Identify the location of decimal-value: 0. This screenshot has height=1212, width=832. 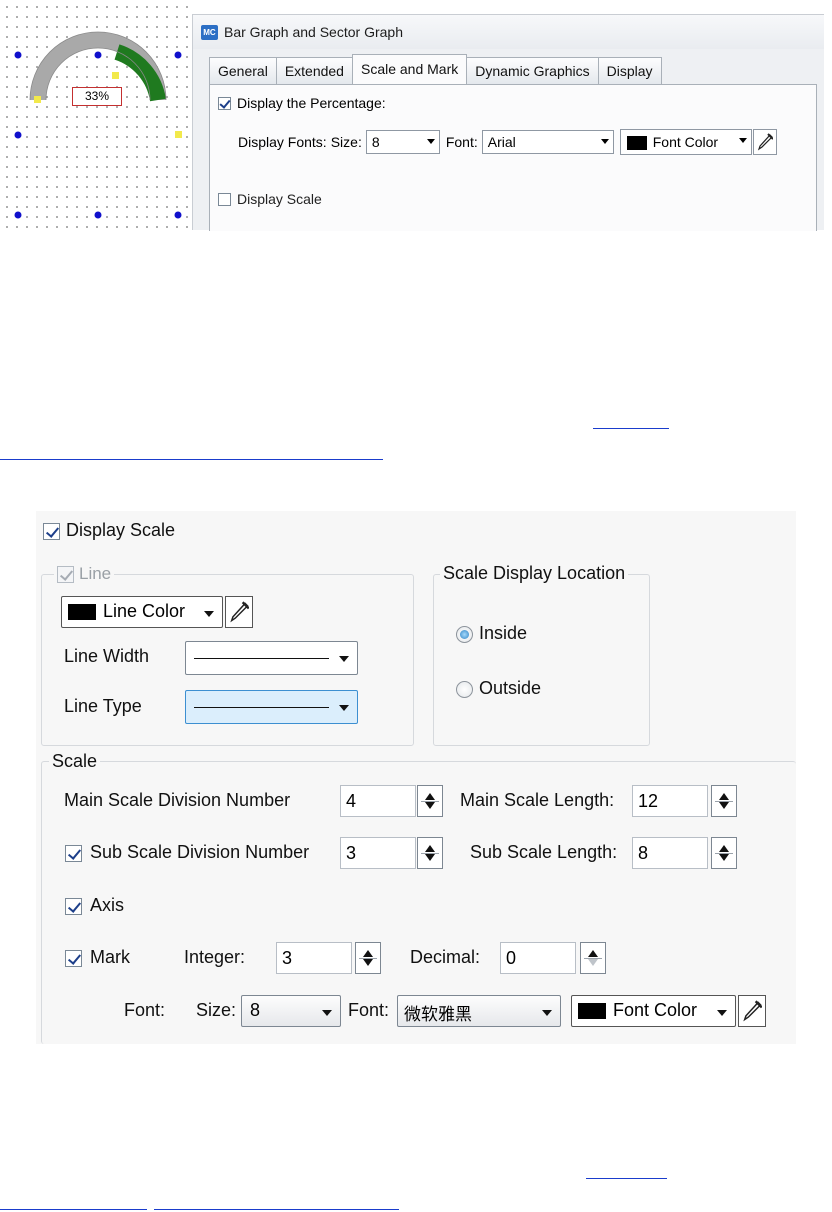
(511, 958).